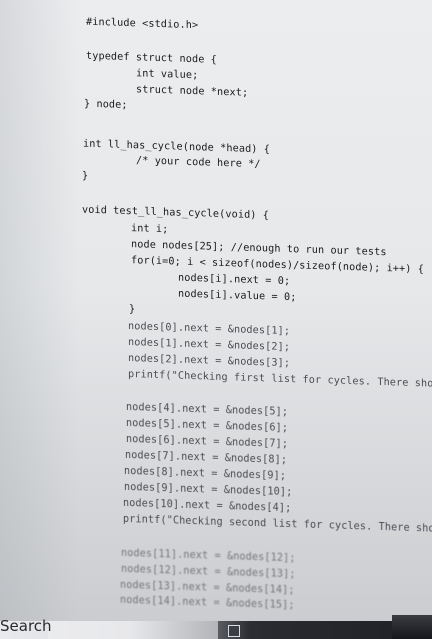 This screenshot has height=639, width=432. Describe the element at coordinates (192, 91) in the screenshot. I see `code-line: struct node *next;` at that location.